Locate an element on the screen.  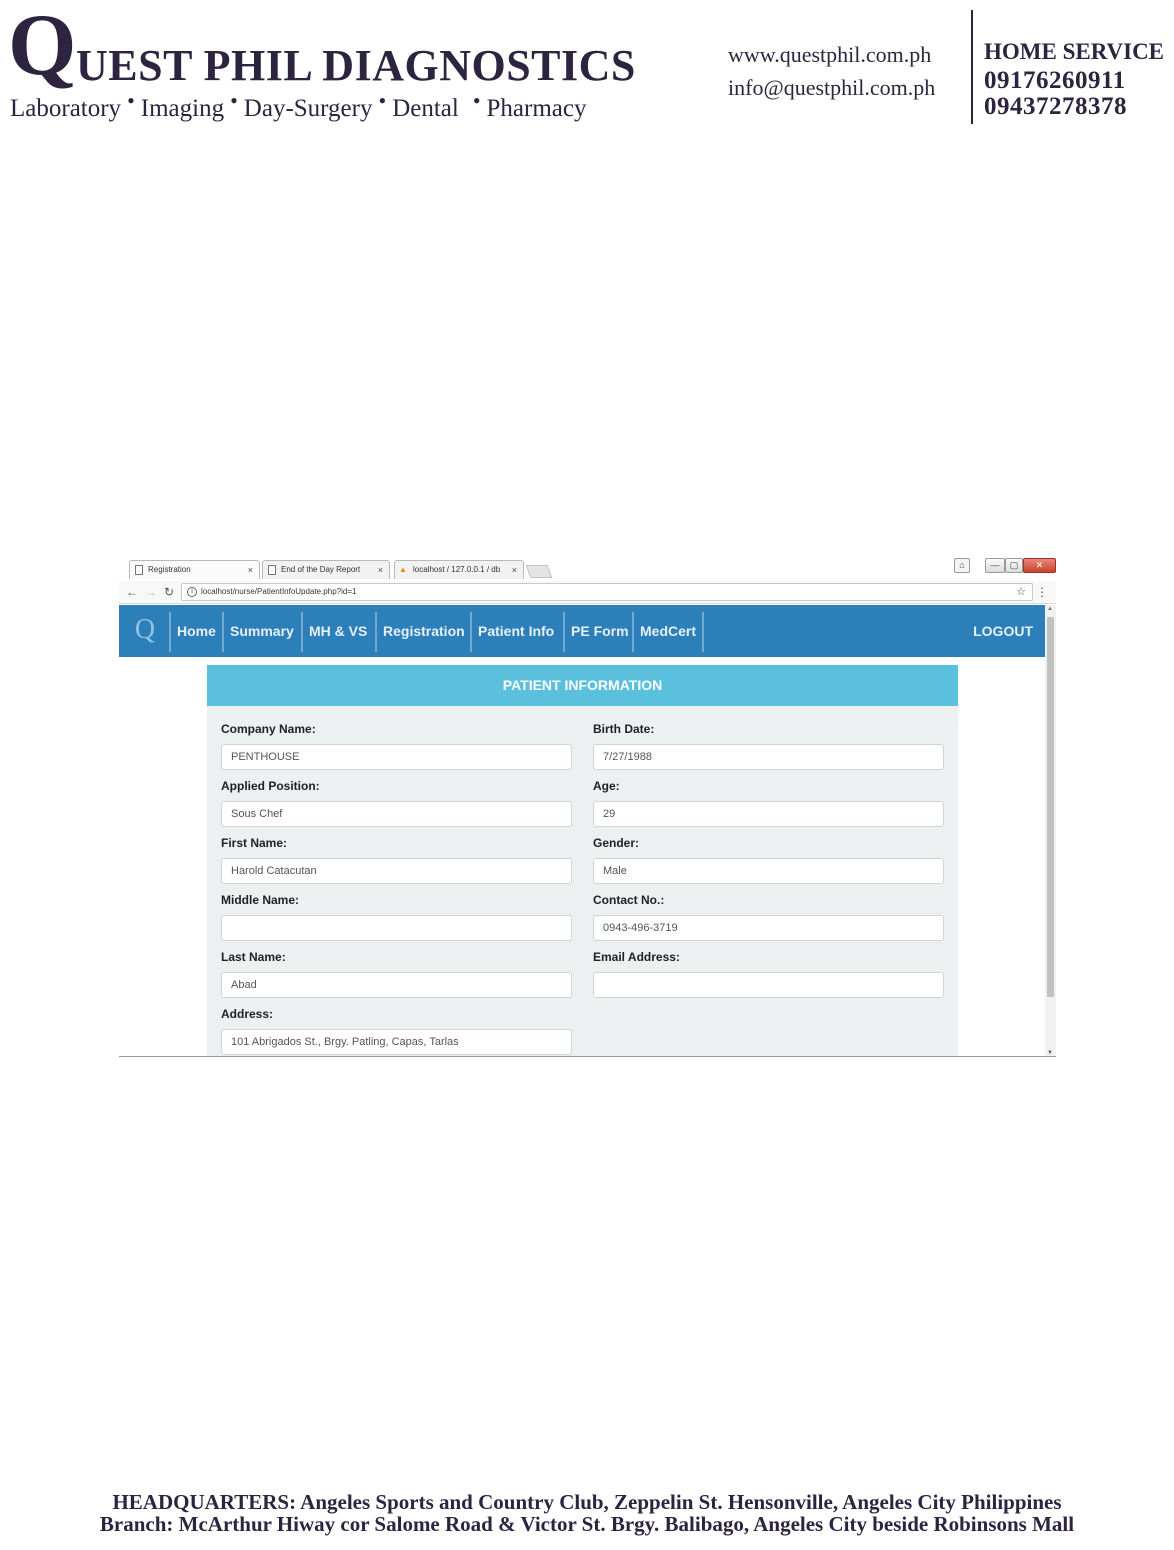
age-input: 29 is located at coordinates (768, 814).